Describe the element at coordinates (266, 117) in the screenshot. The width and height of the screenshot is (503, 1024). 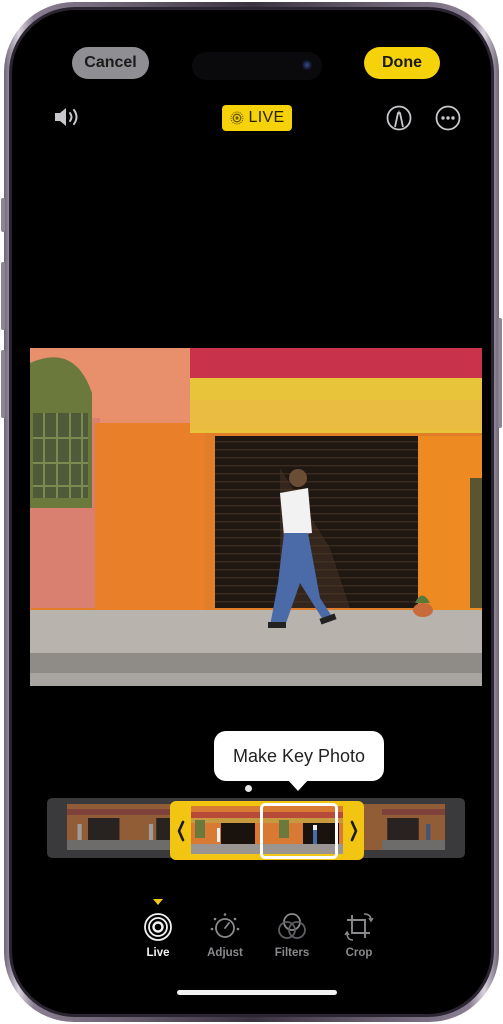
I see `live-badge-label: LIVE` at that location.